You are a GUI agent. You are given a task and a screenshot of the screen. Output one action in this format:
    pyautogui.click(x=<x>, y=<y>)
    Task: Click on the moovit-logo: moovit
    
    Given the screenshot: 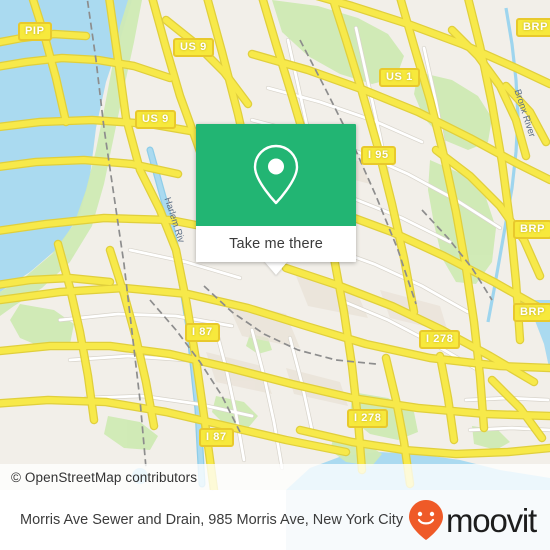 What is the action you would take?
    pyautogui.click(x=472, y=520)
    